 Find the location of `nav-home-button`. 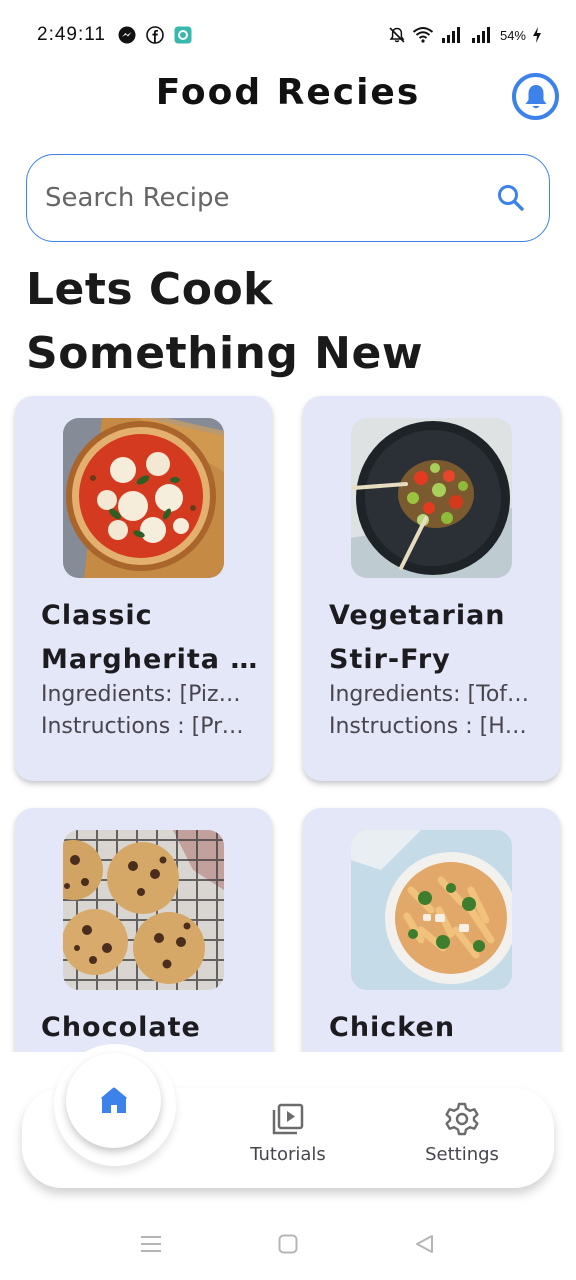

nav-home-button is located at coordinates (113, 1100).